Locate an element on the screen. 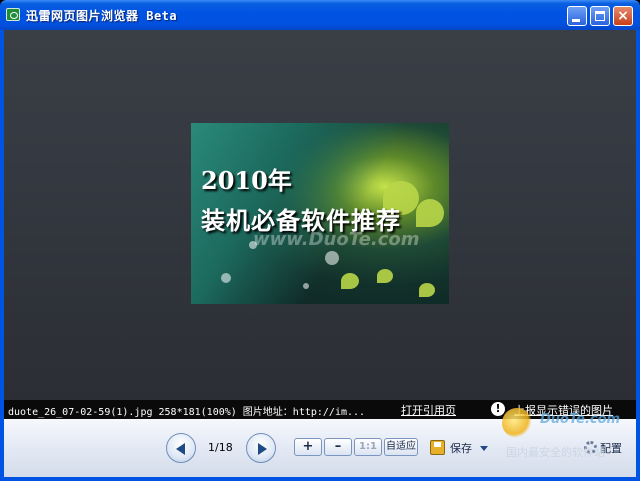 Image resolution: width=640 pixels, height=481 pixels. close-icon: × is located at coordinates (623, 16).